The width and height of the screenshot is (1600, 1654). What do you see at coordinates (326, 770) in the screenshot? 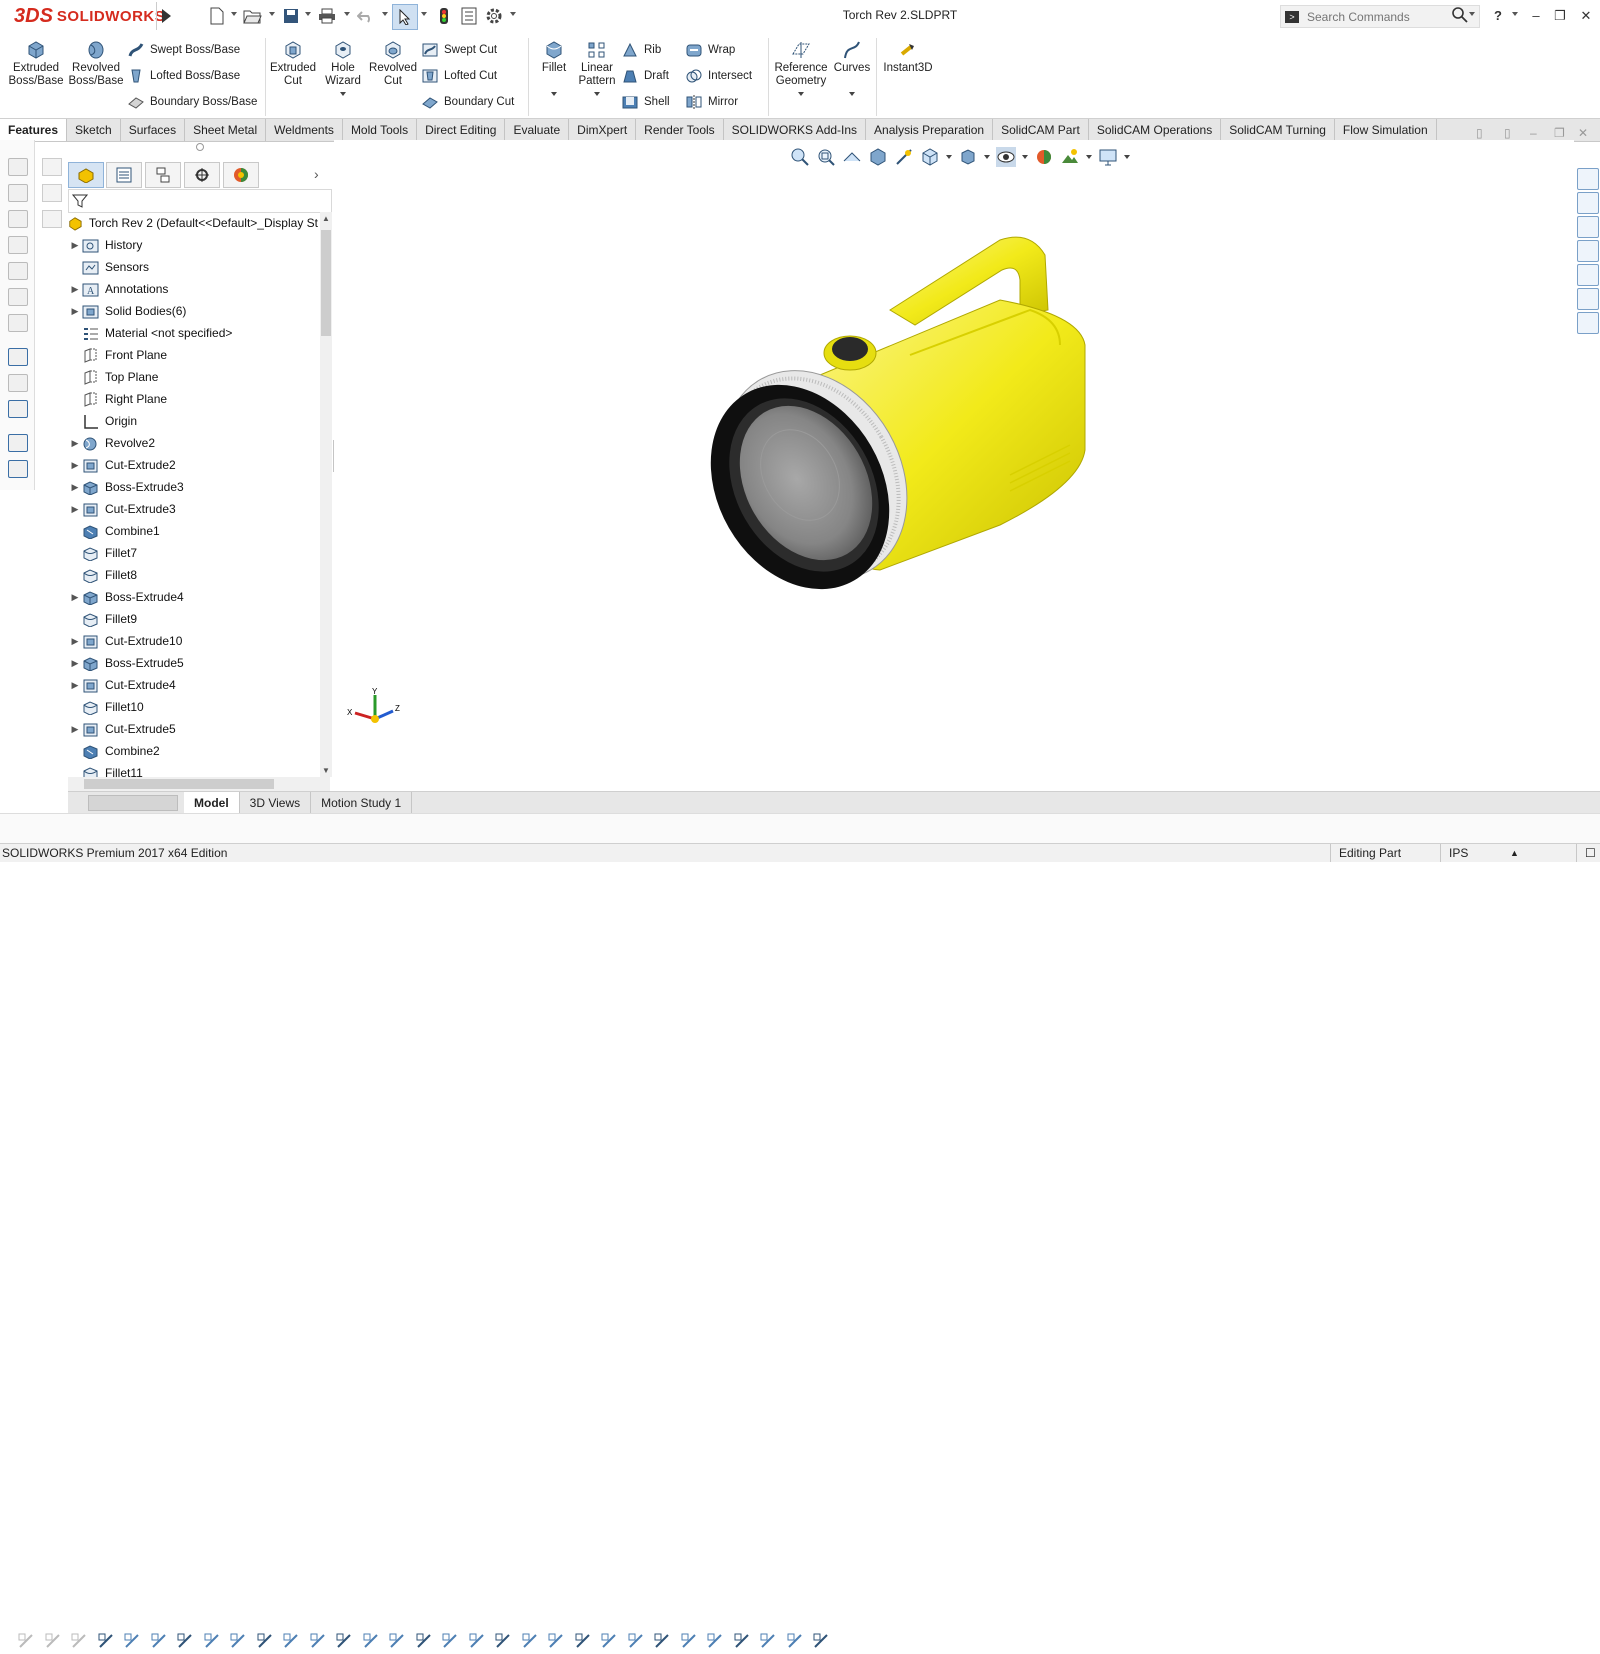
I see `scroll-down-icon: ▼` at bounding box center [326, 770].